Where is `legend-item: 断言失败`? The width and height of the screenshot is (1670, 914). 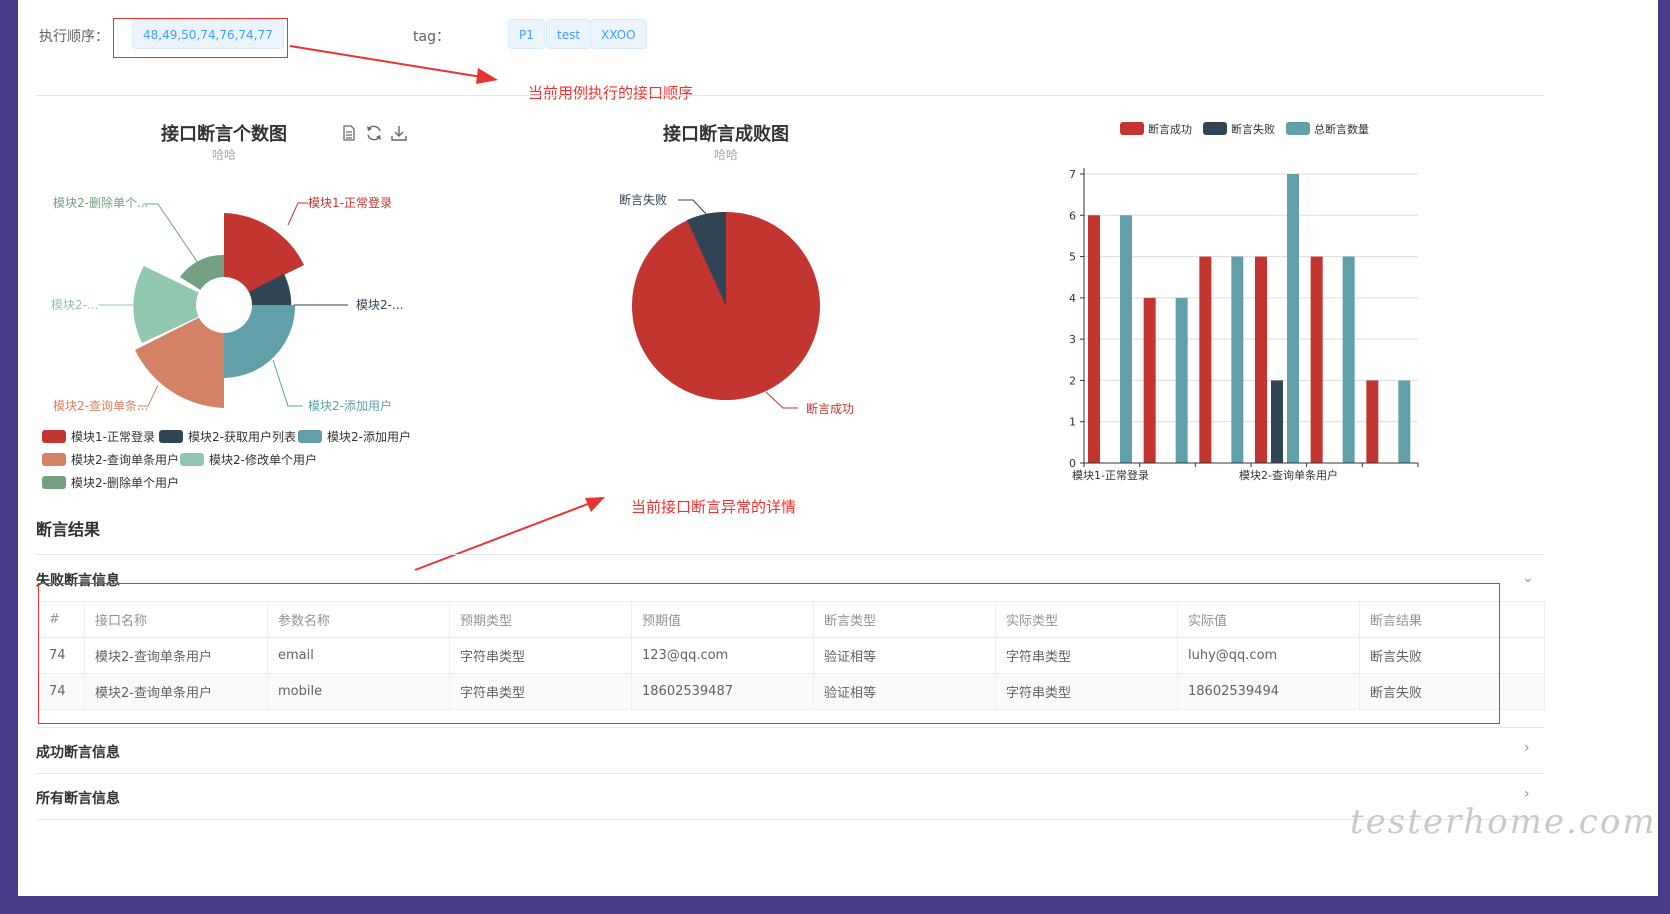
legend-item: 断言失败 is located at coordinates (1253, 129).